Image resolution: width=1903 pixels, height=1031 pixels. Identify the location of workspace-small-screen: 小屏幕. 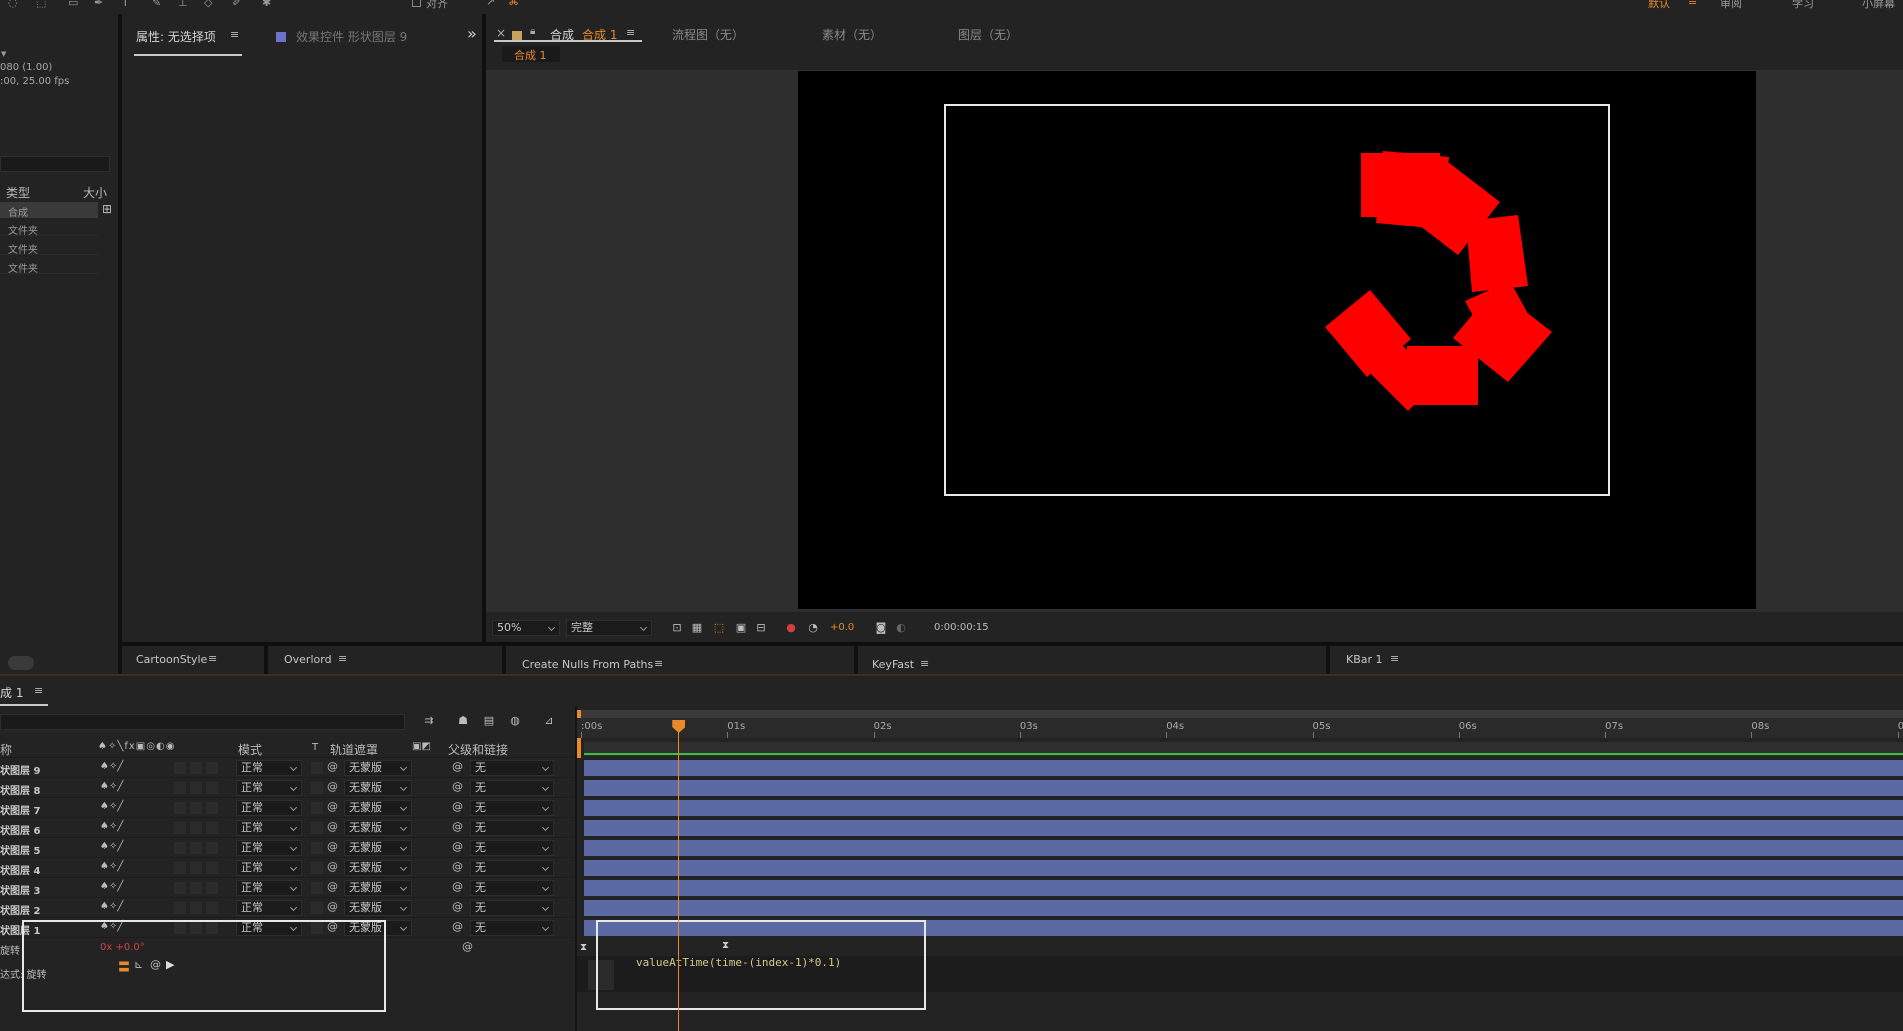
(1878, 5).